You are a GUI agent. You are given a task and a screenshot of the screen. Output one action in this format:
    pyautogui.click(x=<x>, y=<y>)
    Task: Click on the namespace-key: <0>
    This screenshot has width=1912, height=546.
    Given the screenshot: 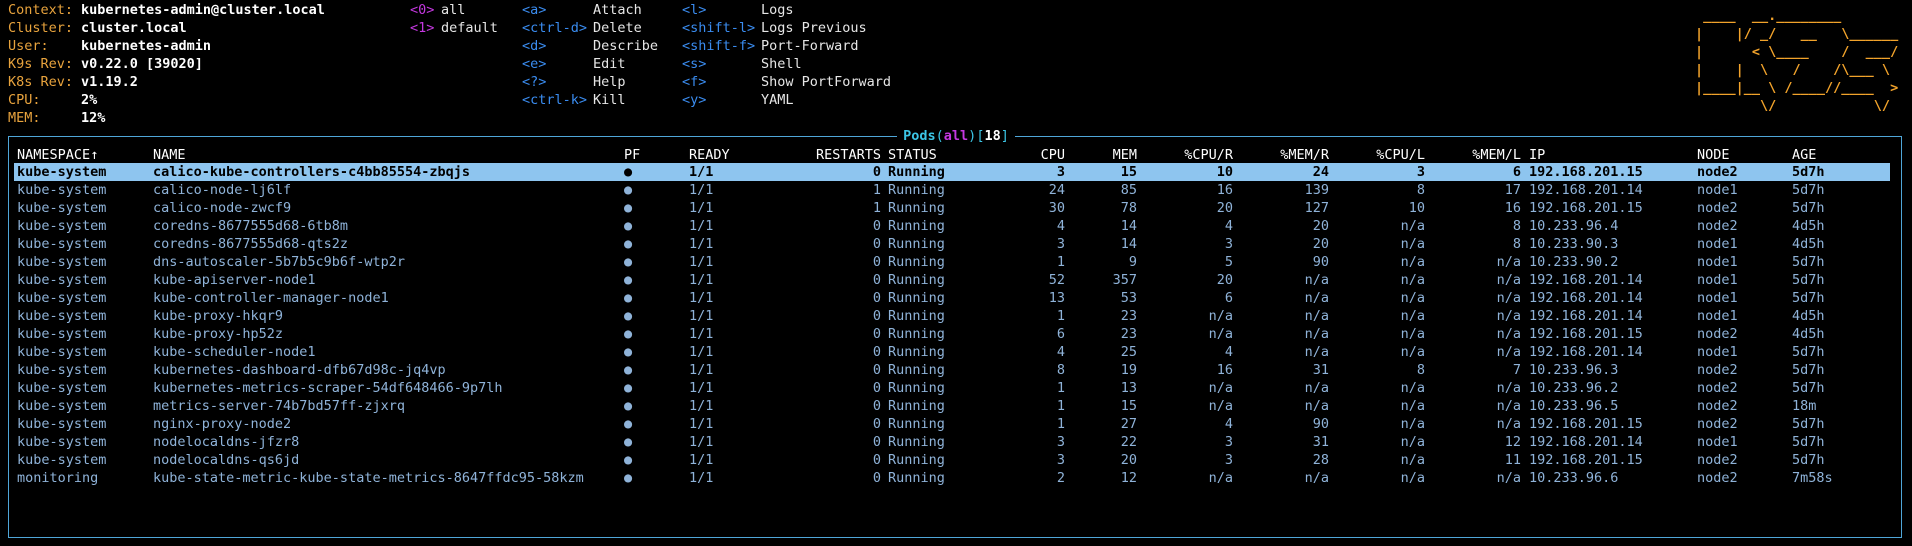 What is the action you would take?
    pyautogui.click(x=422, y=10)
    